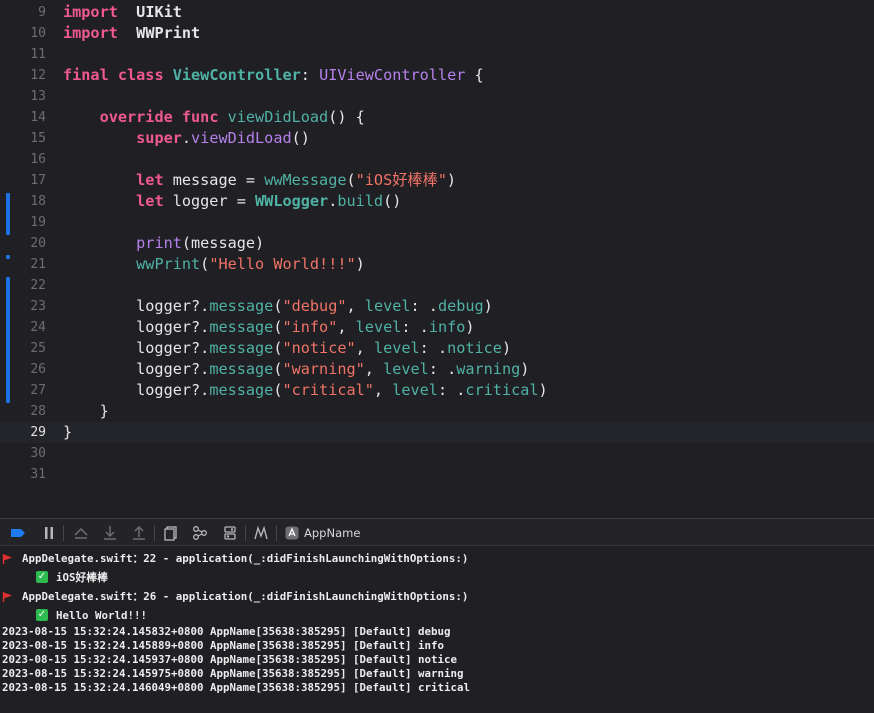 Image resolution: width=874 pixels, height=713 pixels. I want to click on code-line: 15 super.viewDidLoad(), so click(437, 138).